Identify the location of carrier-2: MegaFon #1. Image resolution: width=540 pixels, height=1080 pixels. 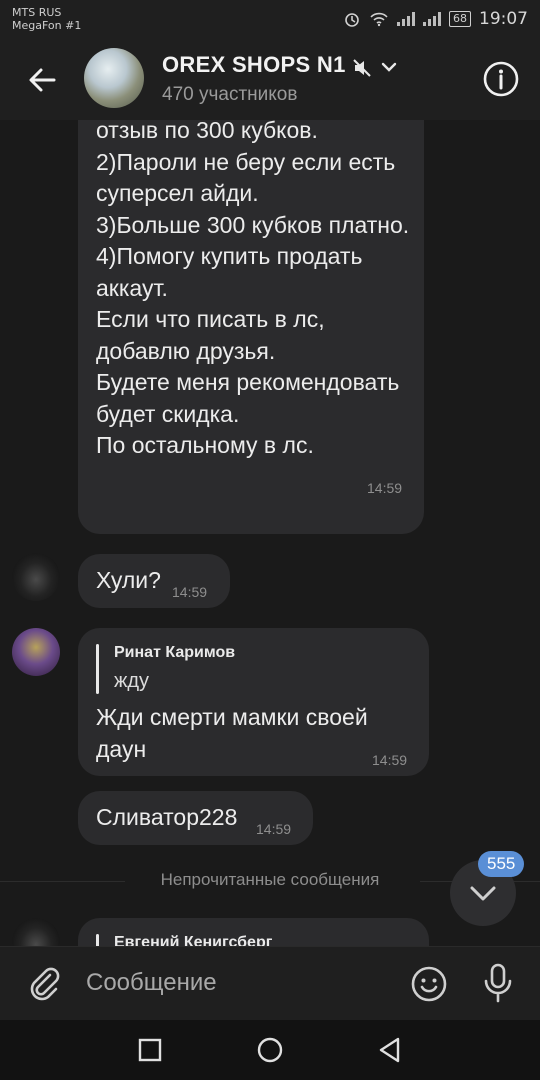
(47, 25).